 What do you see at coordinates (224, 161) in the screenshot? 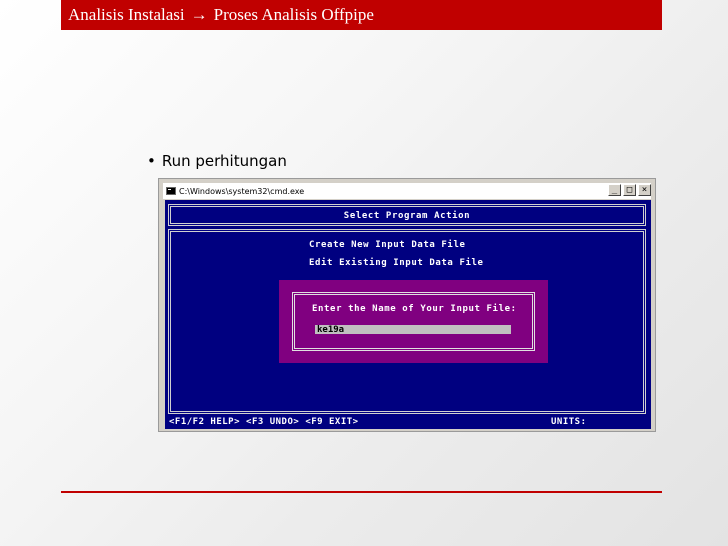
I see `bullet-text: Run perhitungan` at bounding box center [224, 161].